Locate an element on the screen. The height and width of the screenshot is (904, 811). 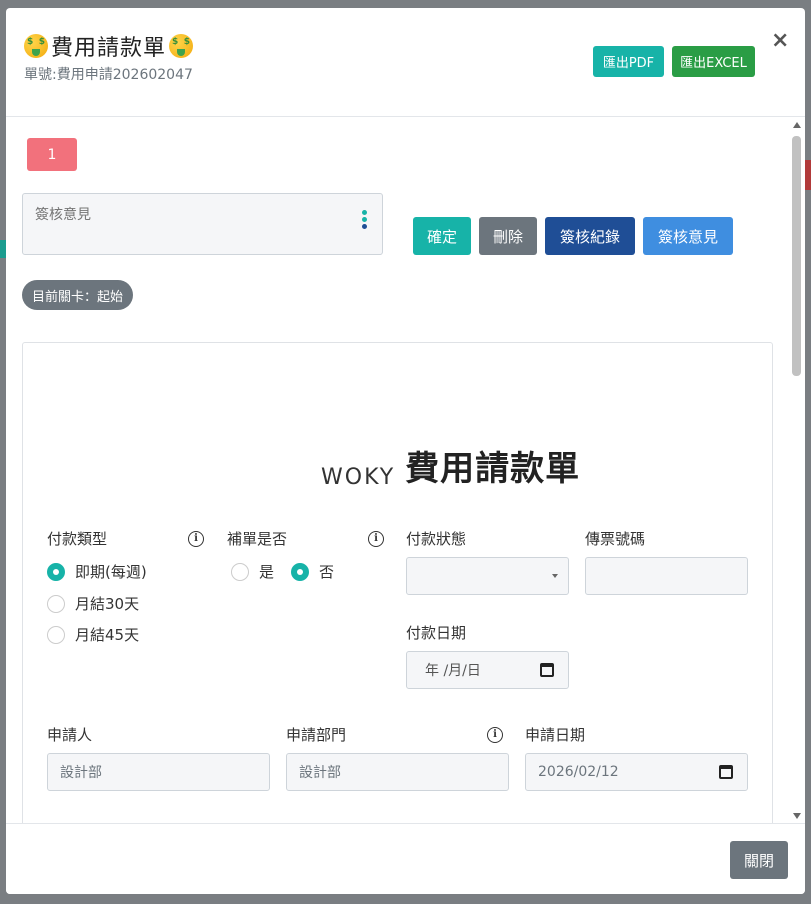
form-number: 單號:費用申請202602047 is located at coordinates (108, 75).